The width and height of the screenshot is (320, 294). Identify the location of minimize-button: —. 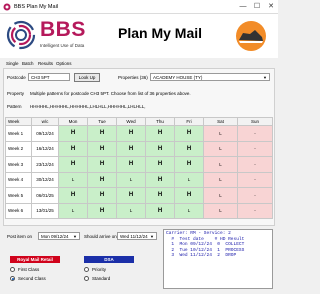
(243, 7).